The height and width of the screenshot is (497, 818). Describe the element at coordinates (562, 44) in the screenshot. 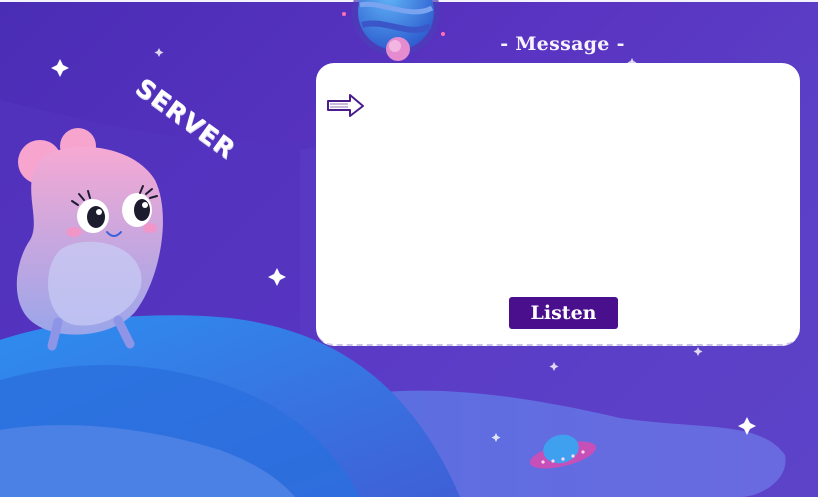

I see `message-panel-title: - Message -` at that location.